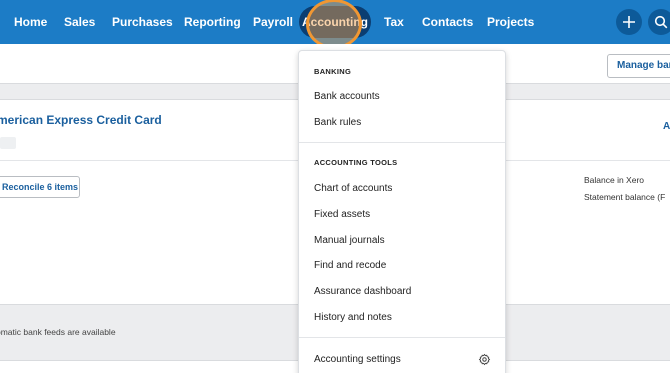 This screenshot has height=373, width=670. I want to click on add-button, so click(629, 22).